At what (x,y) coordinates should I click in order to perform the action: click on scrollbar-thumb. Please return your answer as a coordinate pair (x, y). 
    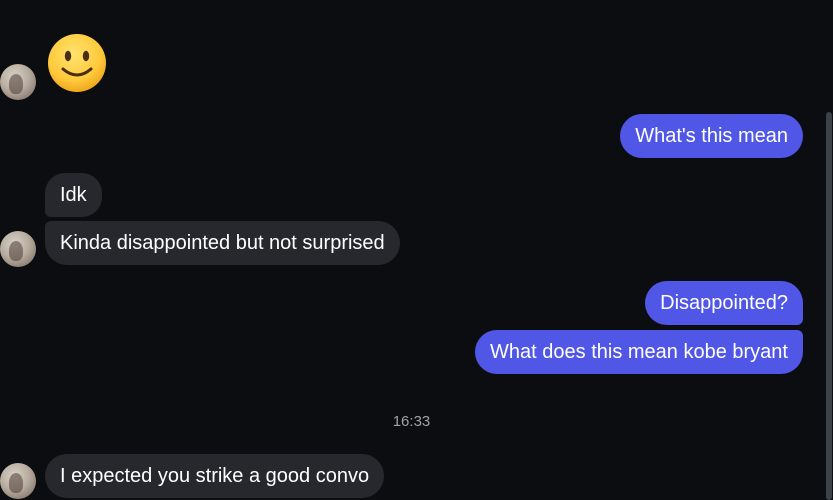
    Looking at the image, I should click on (829, 306).